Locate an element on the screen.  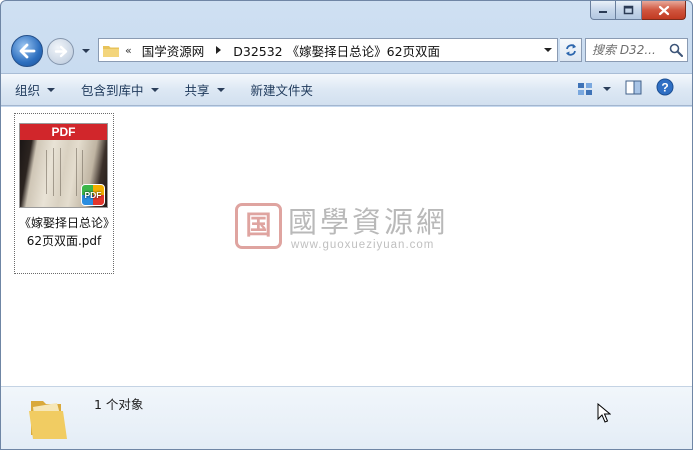
forward-button is located at coordinates (60, 51).